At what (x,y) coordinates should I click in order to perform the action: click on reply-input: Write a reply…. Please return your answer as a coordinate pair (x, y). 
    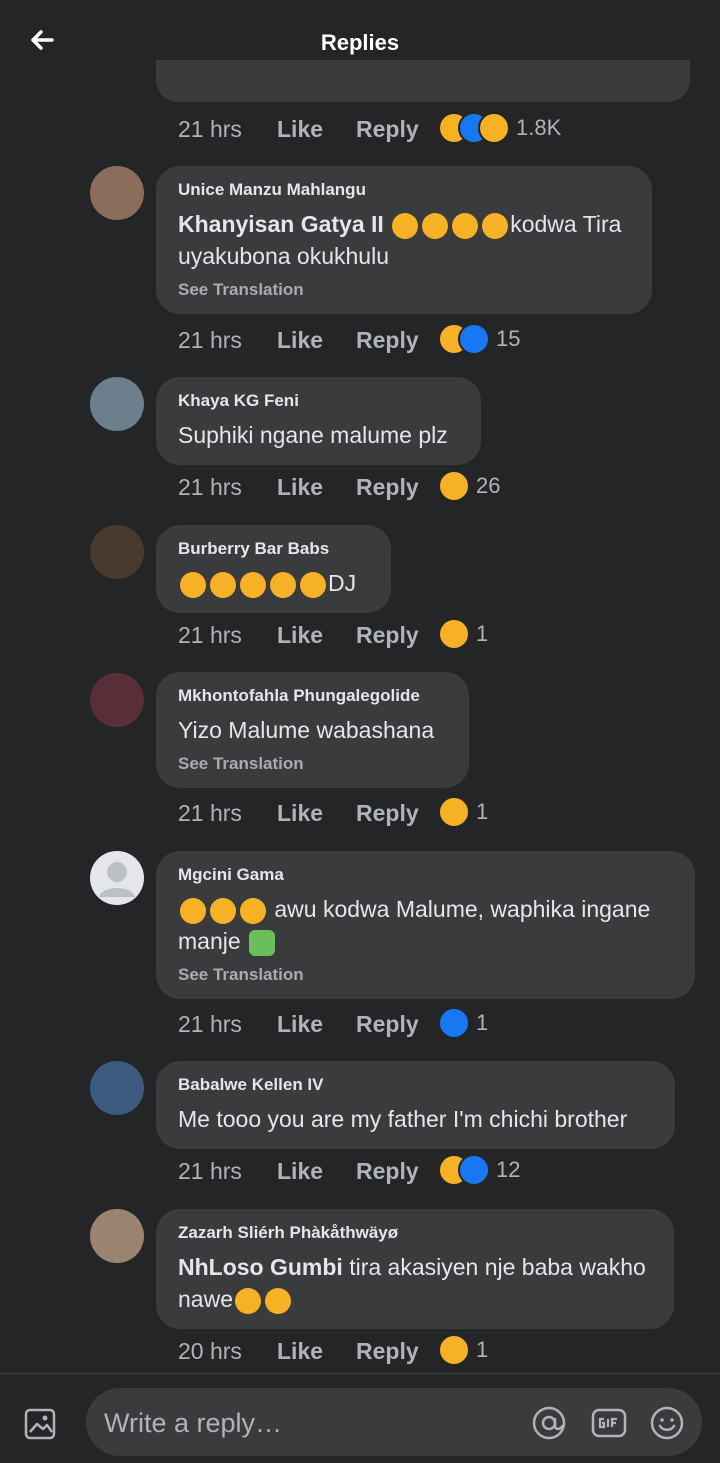
    Looking at the image, I should click on (394, 1422).